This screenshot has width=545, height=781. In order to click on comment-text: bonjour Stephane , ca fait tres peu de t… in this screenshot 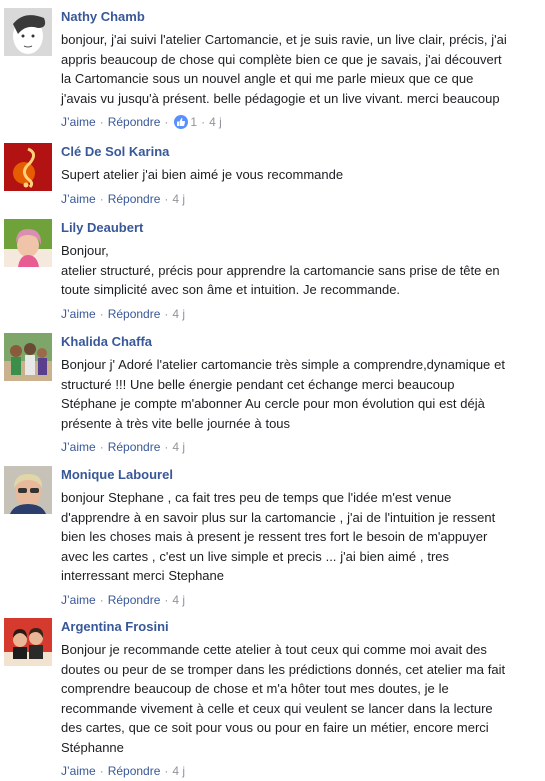, I will do `click(278, 536)`.